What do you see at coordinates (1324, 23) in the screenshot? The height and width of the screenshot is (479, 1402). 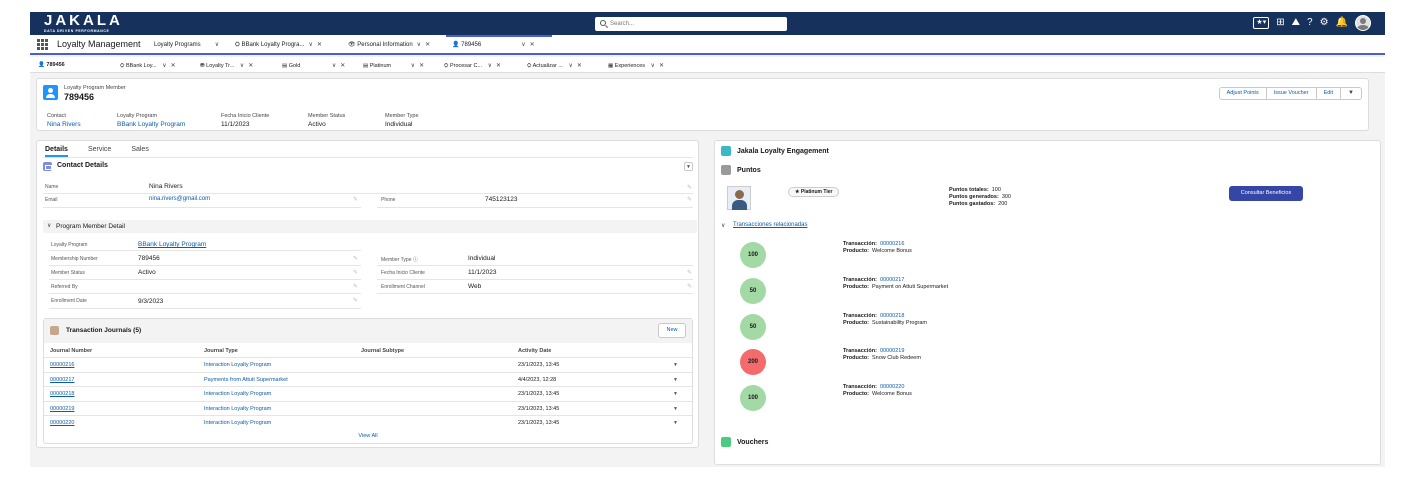 I see `setup-gear-icon: ⚙` at bounding box center [1324, 23].